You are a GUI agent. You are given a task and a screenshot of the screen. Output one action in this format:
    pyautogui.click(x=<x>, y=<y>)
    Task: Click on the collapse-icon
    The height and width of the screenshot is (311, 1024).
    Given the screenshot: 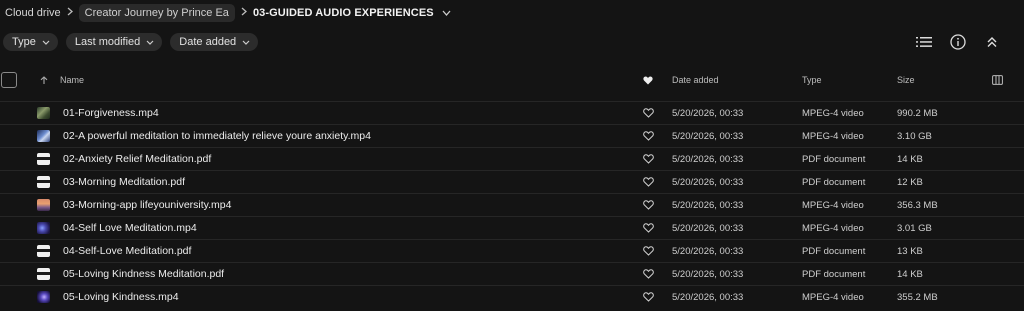 What is the action you would take?
    pyautogui.click(x=992, y=42)
    